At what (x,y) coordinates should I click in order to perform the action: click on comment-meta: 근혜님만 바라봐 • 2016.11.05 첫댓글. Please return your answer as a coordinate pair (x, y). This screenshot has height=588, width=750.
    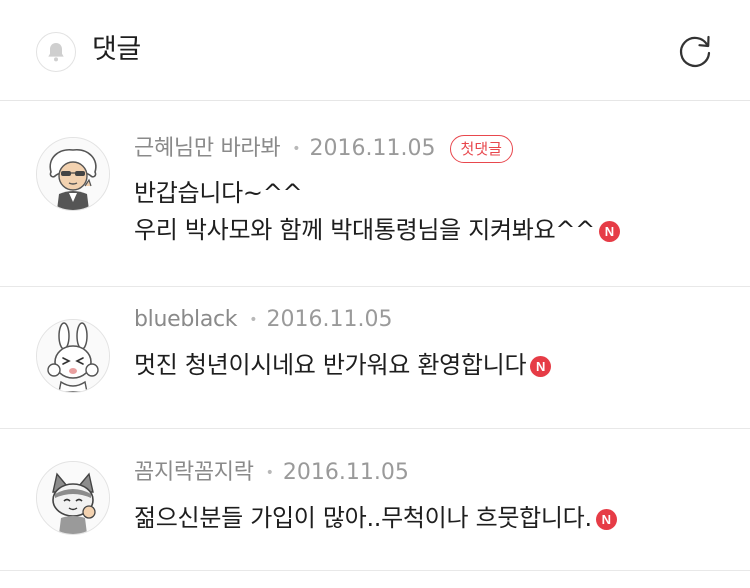
    Looking at the image, I should click on (323, 149).